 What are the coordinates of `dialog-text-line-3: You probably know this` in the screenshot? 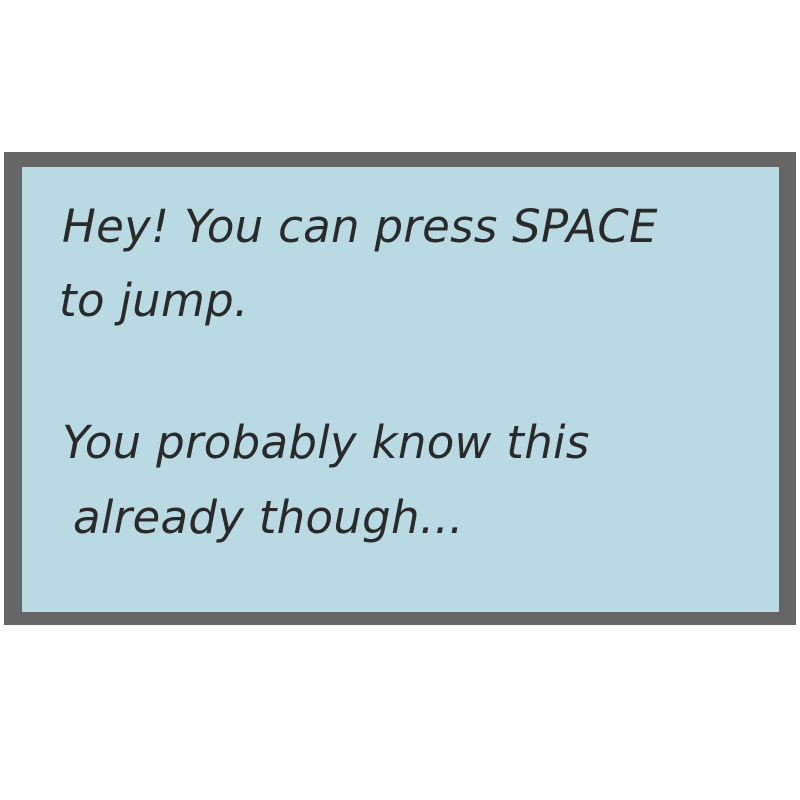 It's located at (326, 442).